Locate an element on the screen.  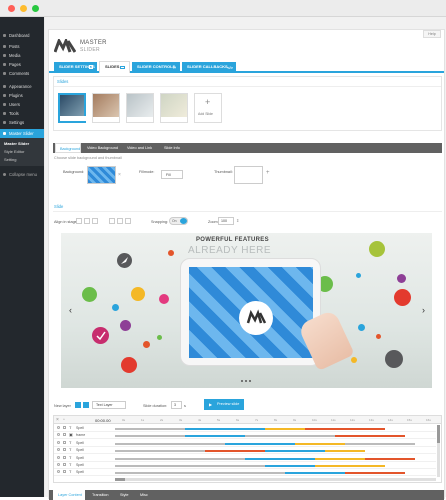
sidebar-item-appearance: Appearance is located at coordinates (22, 86).